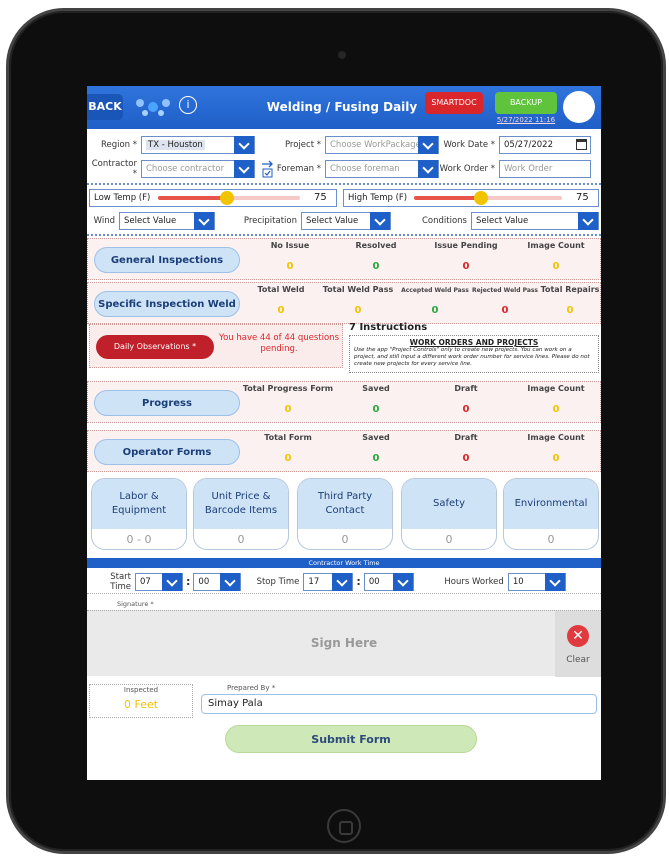 The image size is (669, 856). What do you see at coordinates (535, 221) in the screenshot?
I see `conditions-select: Select Value` at bounding box center [535, 221].